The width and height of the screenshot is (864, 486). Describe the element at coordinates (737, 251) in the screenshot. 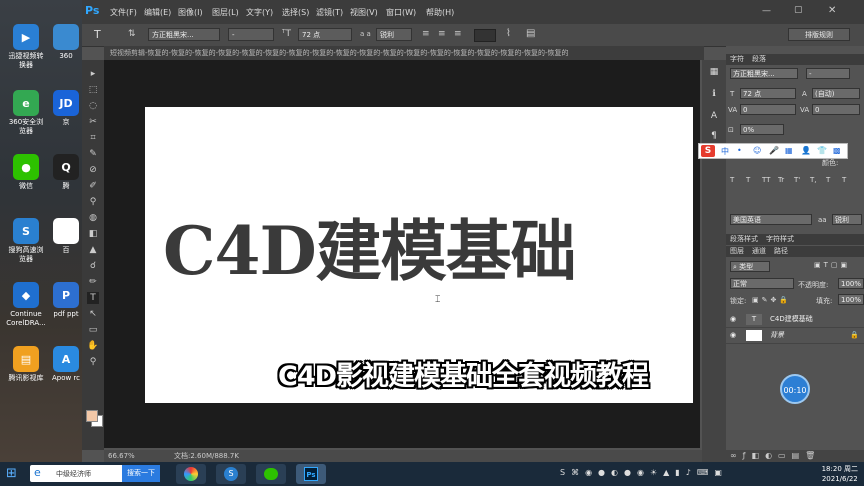

I see `tab-layers: 图层` at that location.